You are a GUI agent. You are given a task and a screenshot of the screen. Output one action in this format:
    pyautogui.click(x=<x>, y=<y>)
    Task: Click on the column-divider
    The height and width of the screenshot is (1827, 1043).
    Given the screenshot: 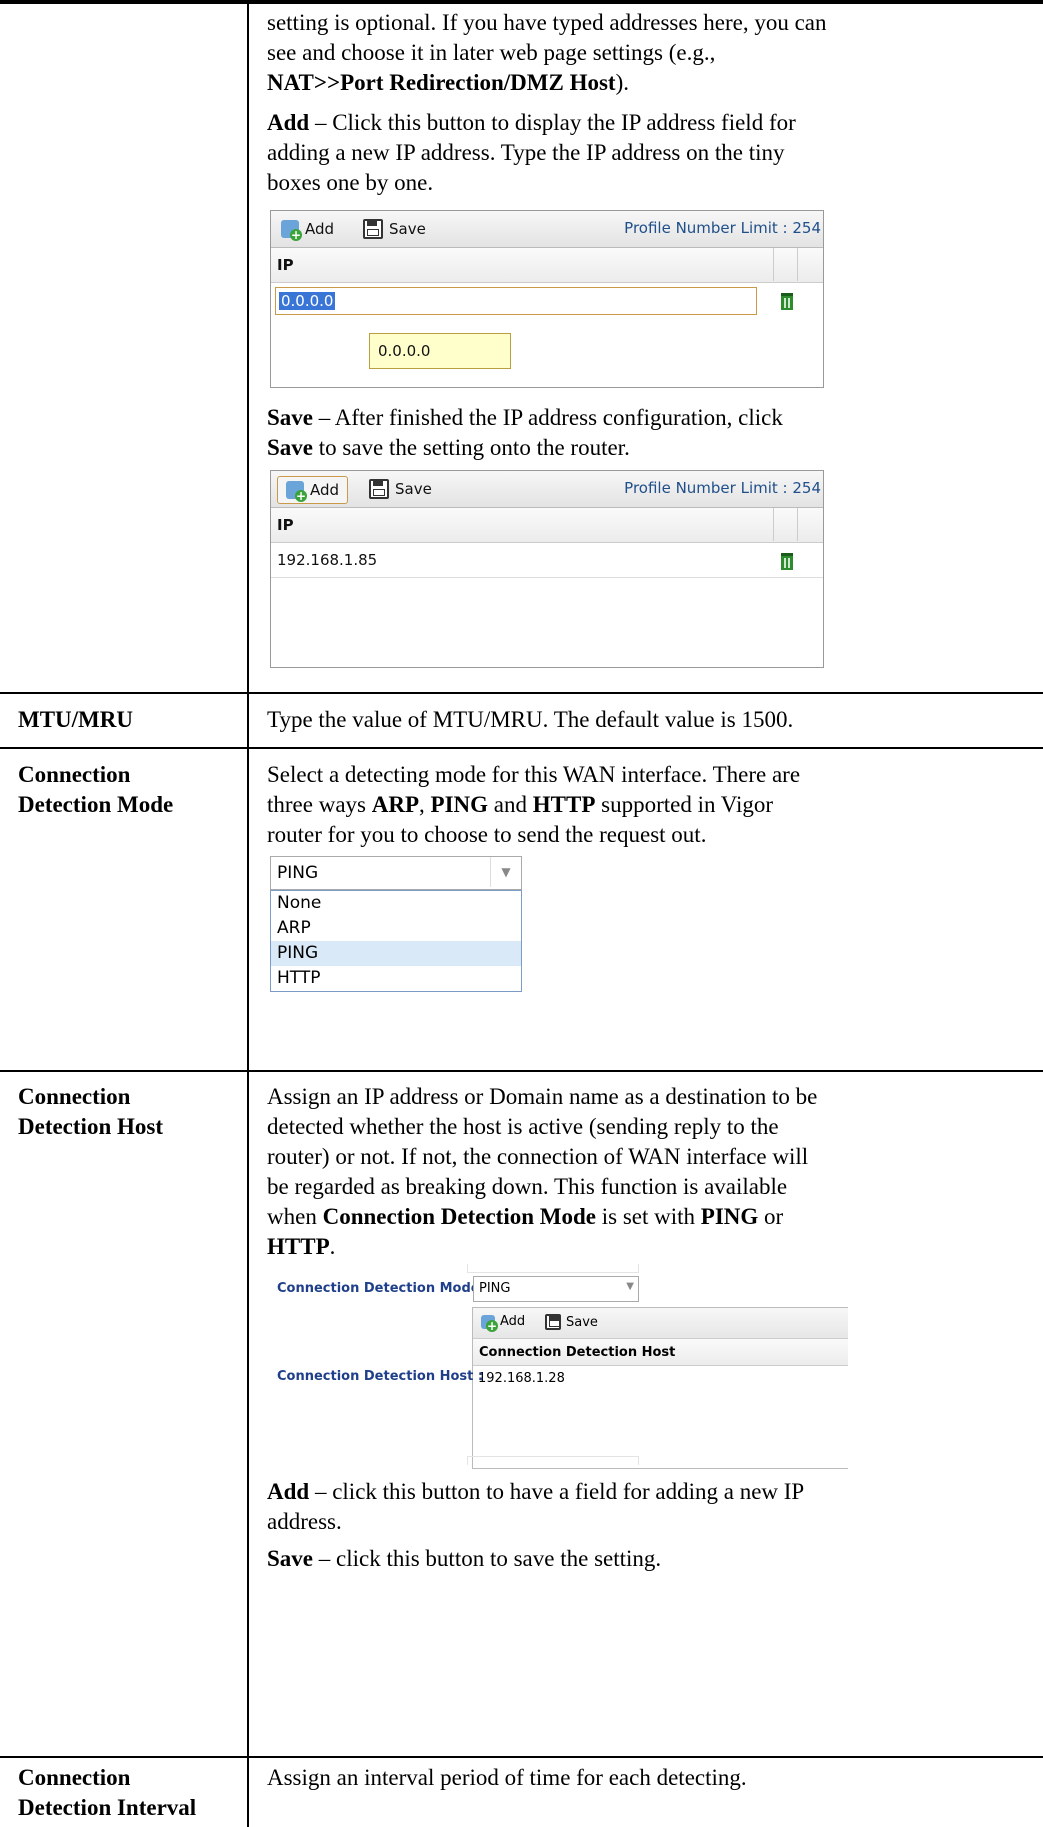 What is the action you would take?
    pyautogui.click(x=248, y=913)
    